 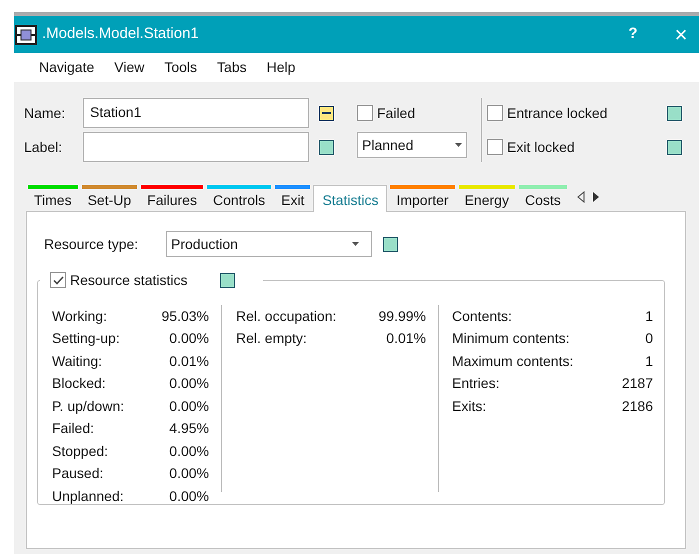 What do you see at coordinates (189, 428) in the screenshot?
I see `stat-value: 4.95%` at bounding box center [189, 428].